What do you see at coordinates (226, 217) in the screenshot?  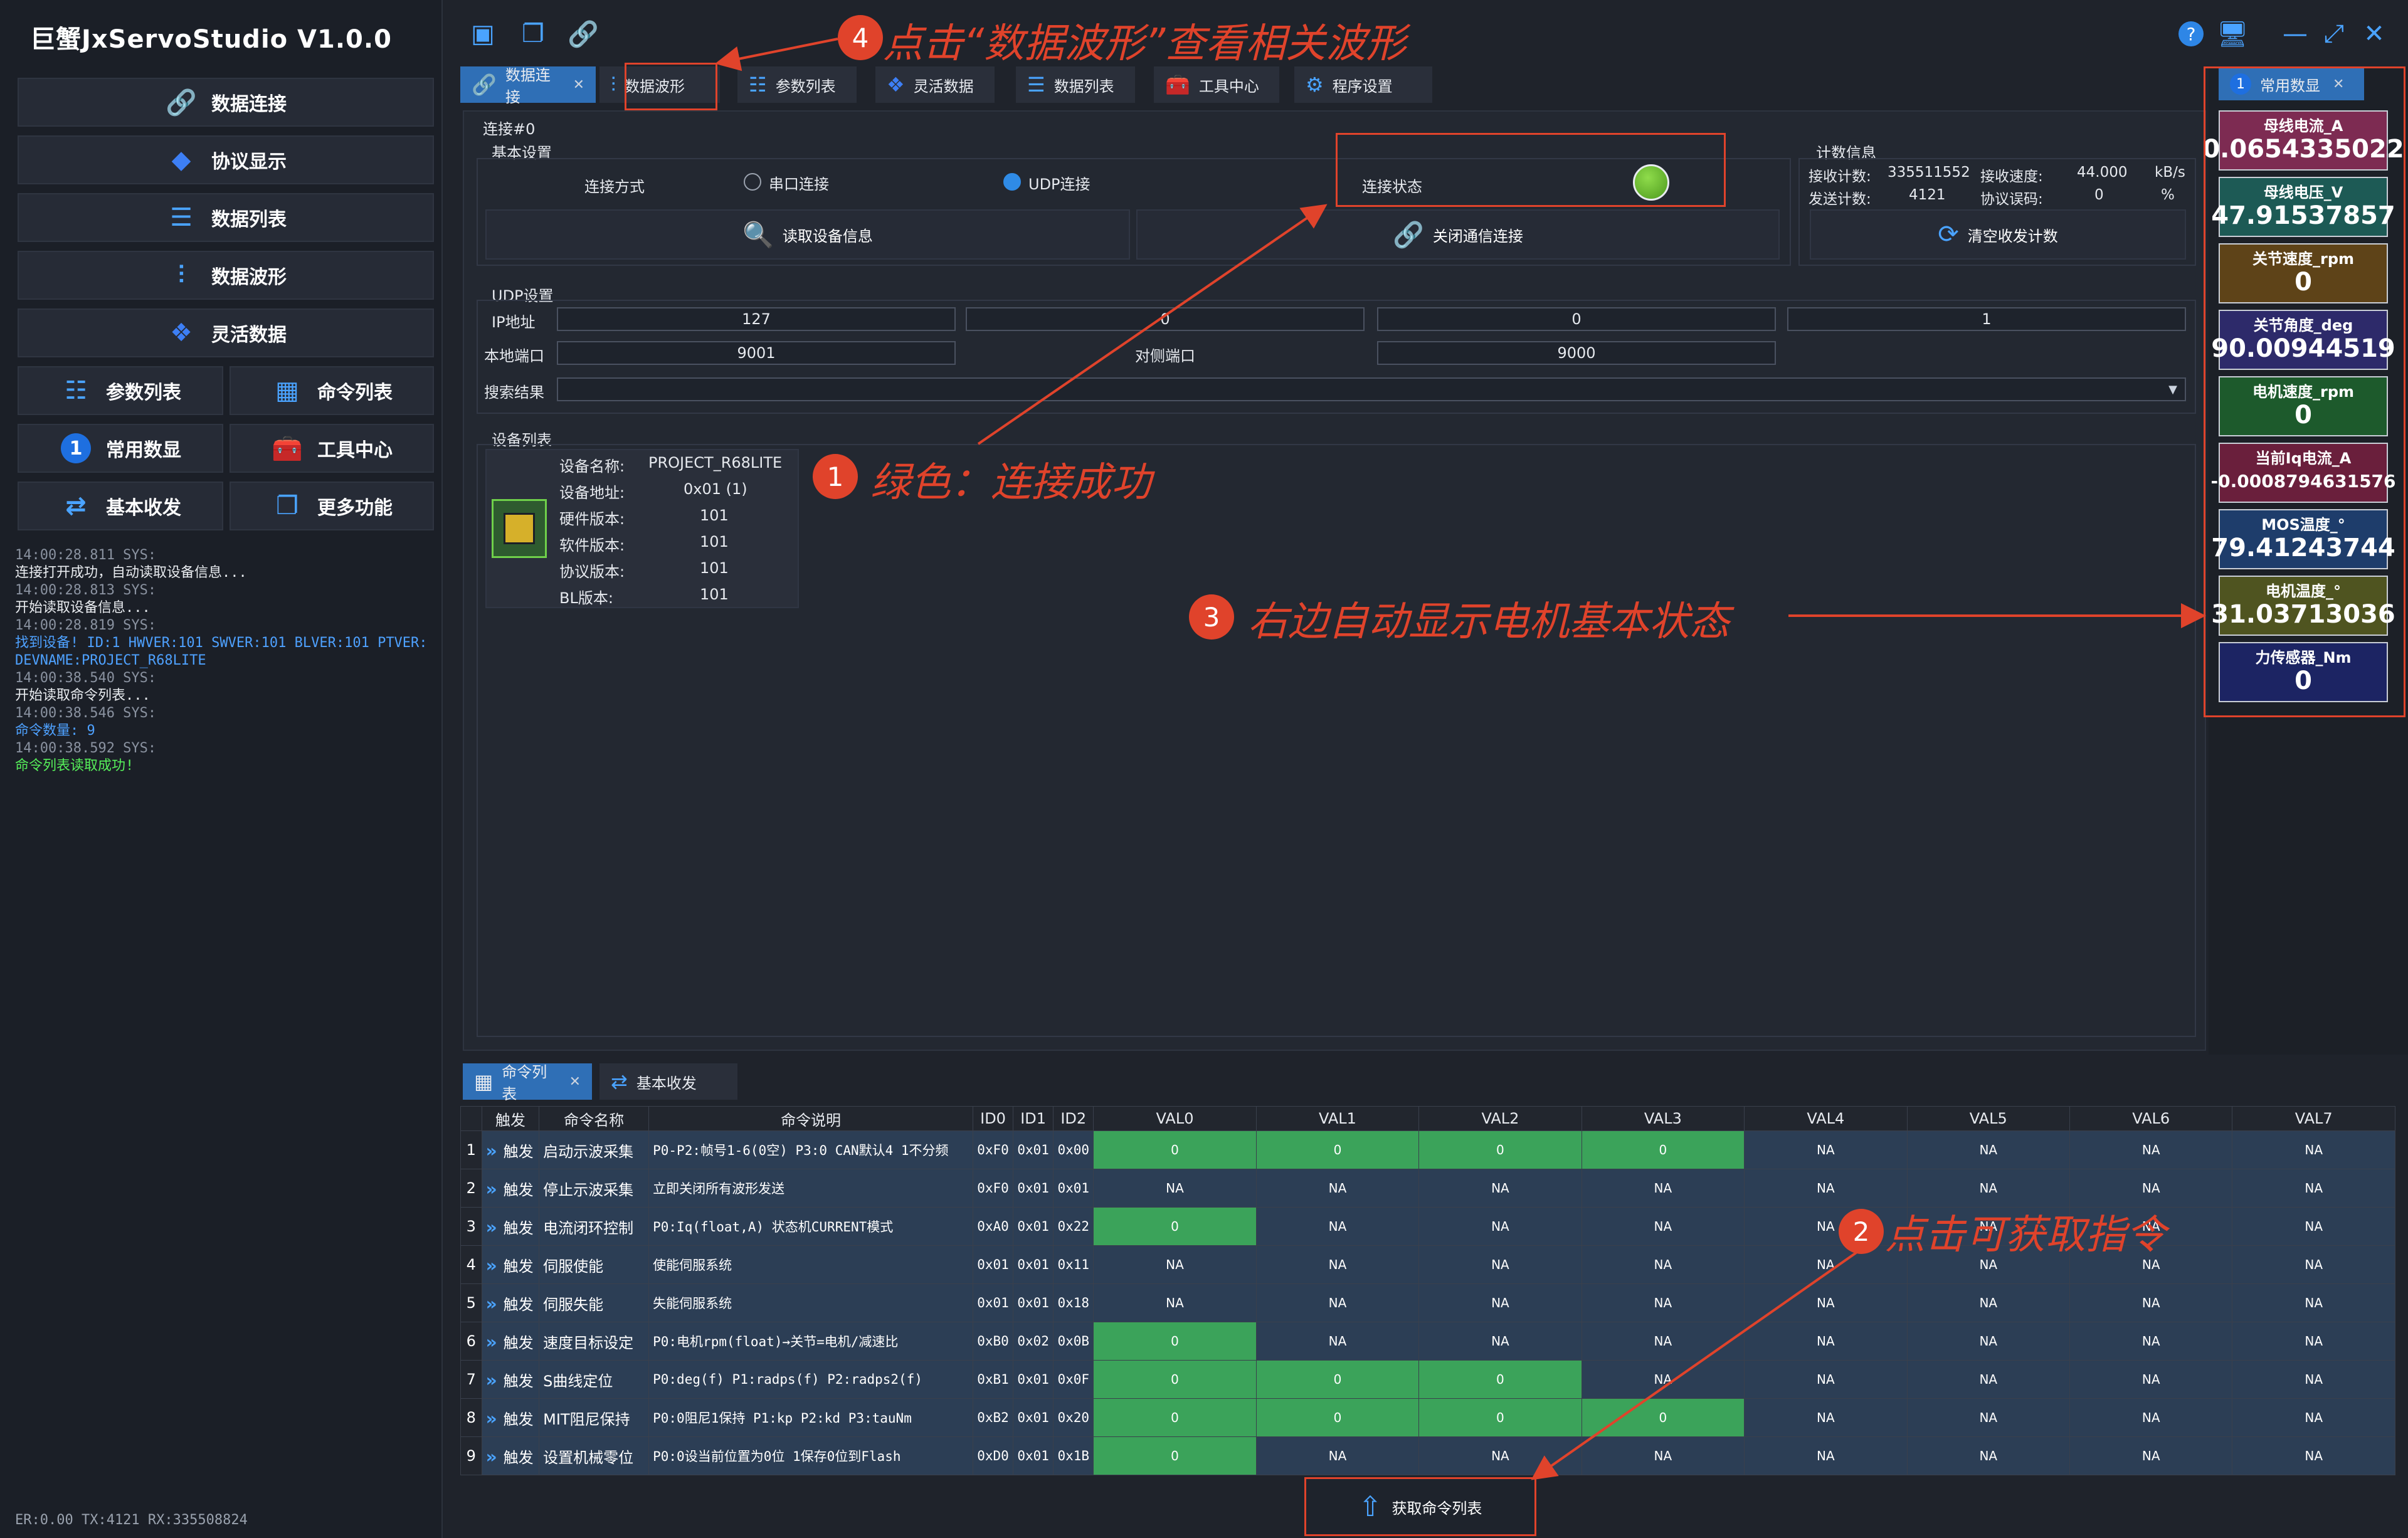 I see `sidebar-item-data-list: ☰ 数据列表` at bounding box center [226, 217].